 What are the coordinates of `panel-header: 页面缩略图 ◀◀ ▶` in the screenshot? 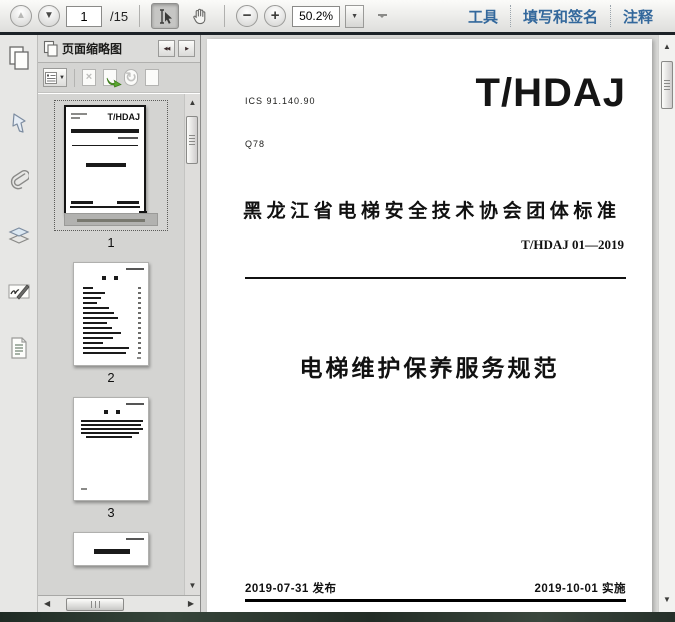 It's located at (119, 49).